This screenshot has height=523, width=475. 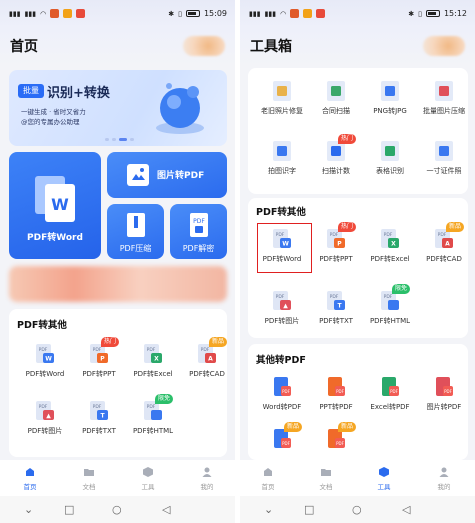 I want to click on svg-text: A, so click(x=210, y=359).